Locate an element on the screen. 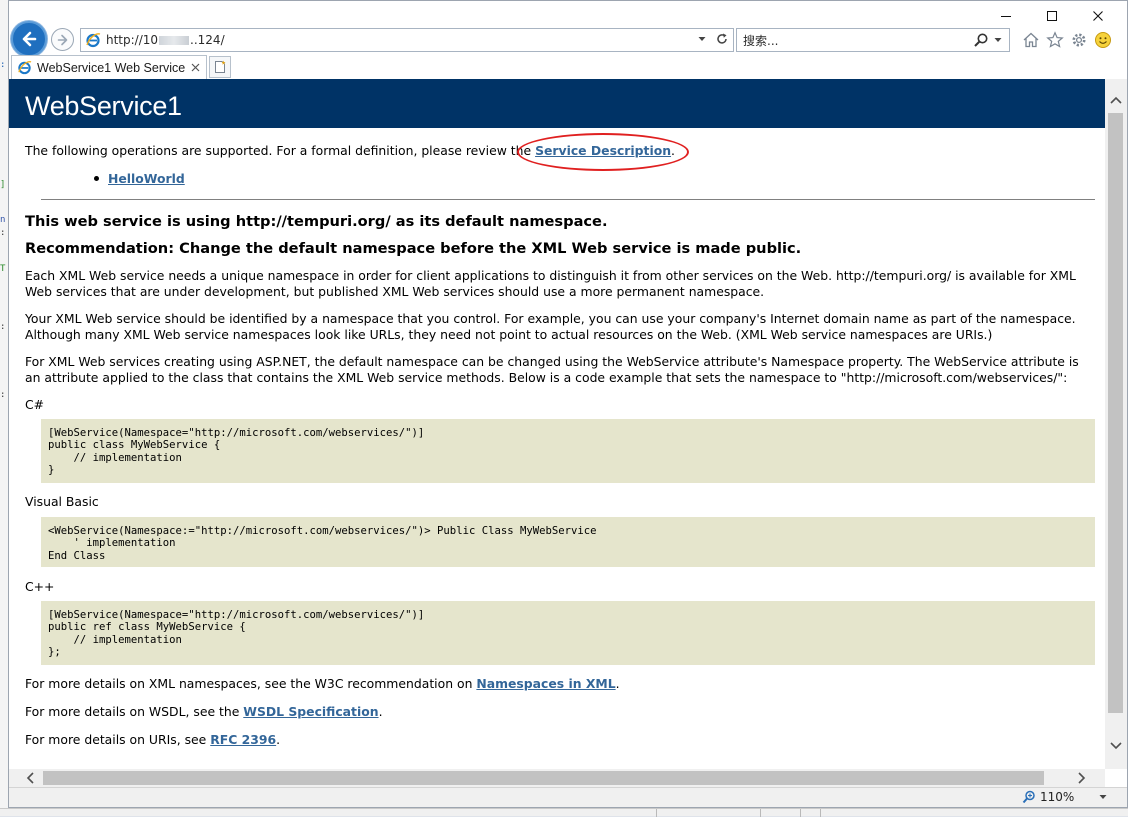 This screenshot has height=817, width=1128. page-header: WebService1 is located at coordinates (557, 103).